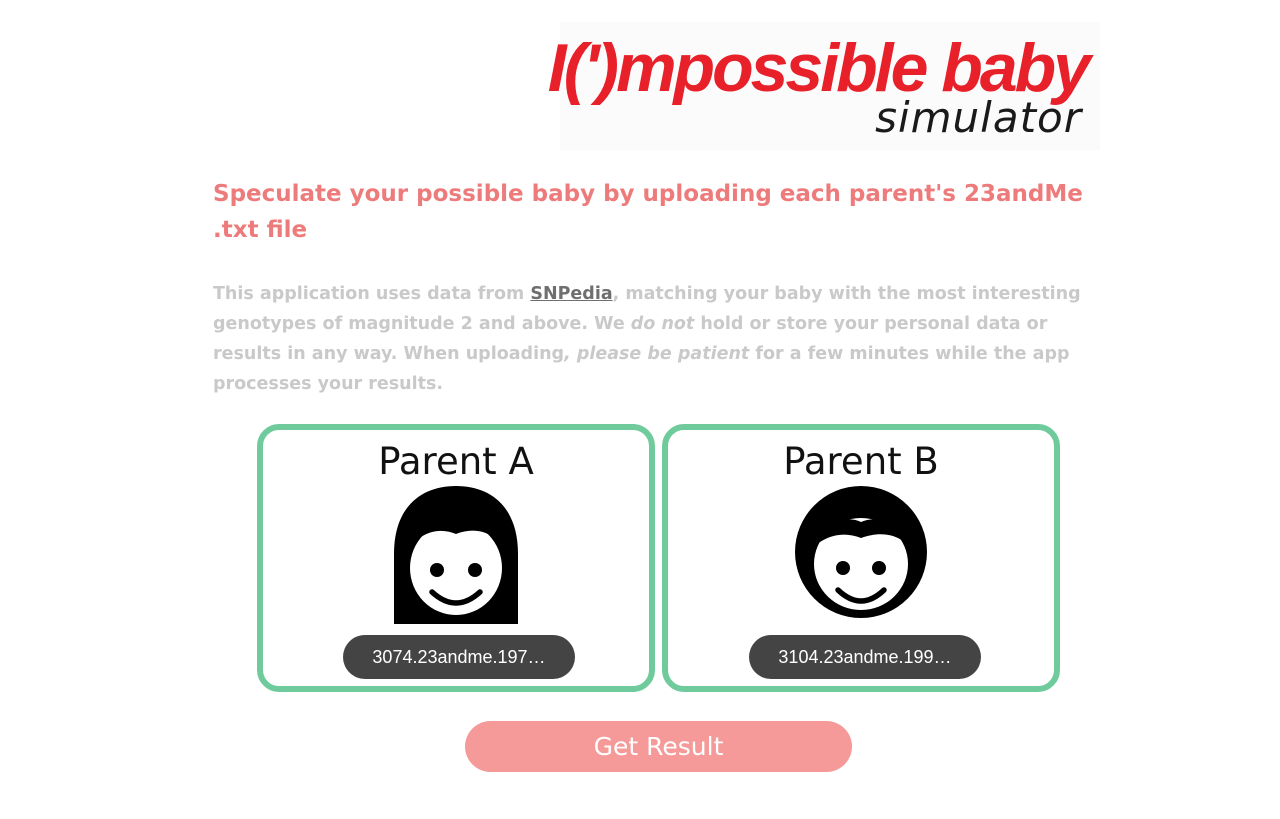  I want to click on intro-emphasis-do-not: do not, so click(662, 324).